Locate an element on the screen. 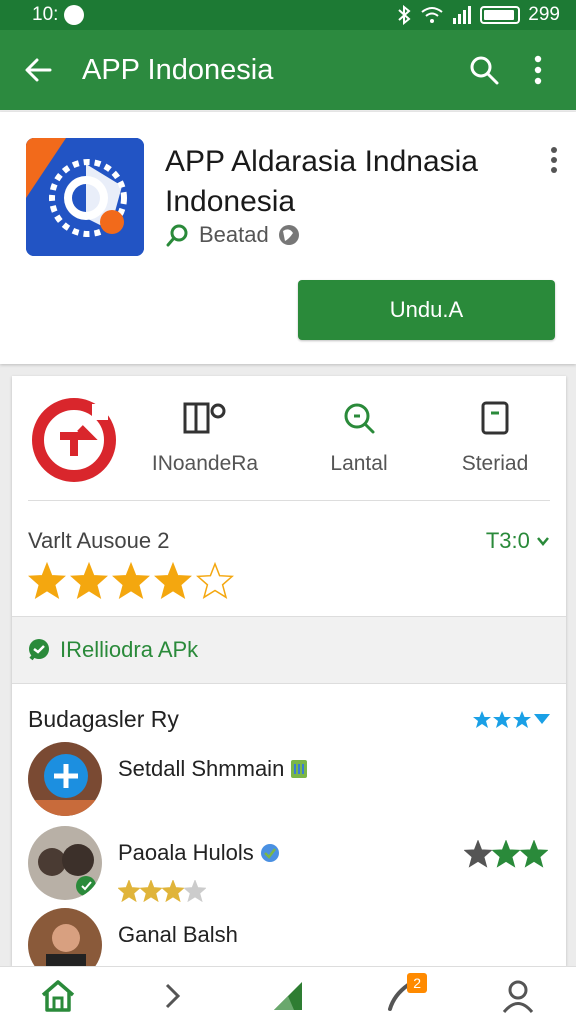  review-stars is located at coordinates (162, 892).